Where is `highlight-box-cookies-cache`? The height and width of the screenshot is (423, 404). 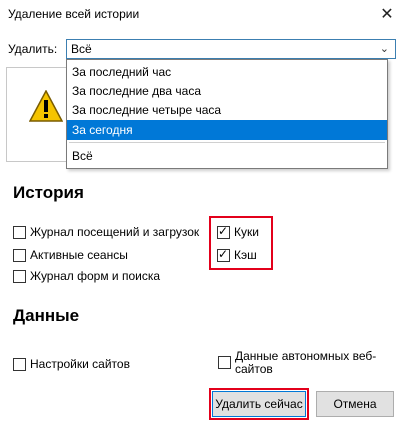 highlight-box-cookies-cache is located at coordinates (241, 243).